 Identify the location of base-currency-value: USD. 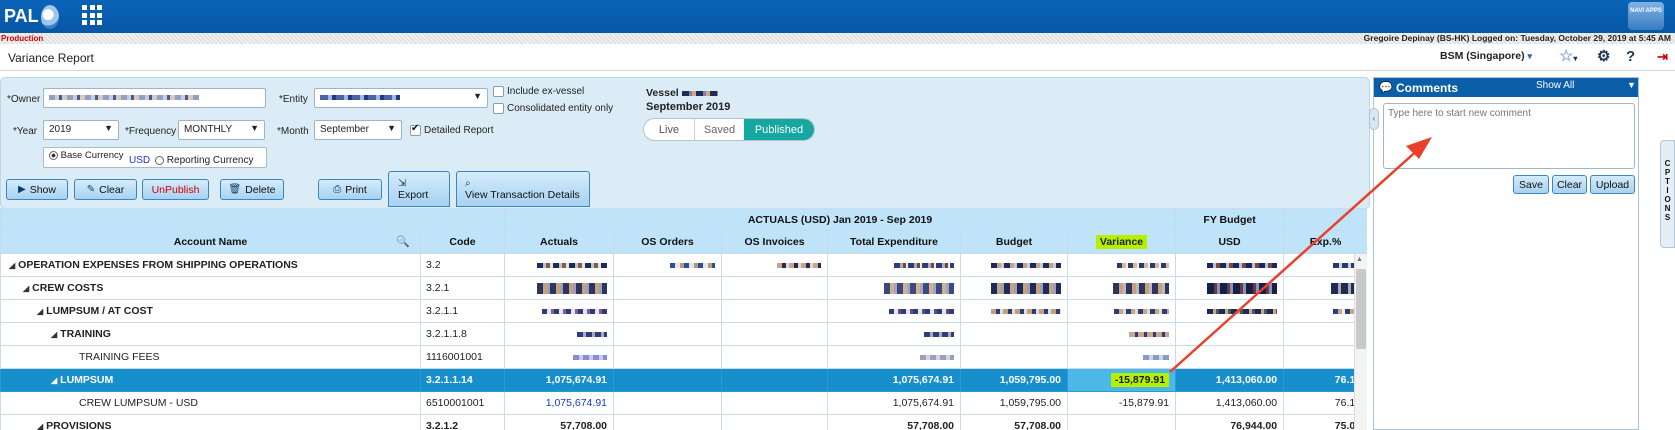
(140, 160).